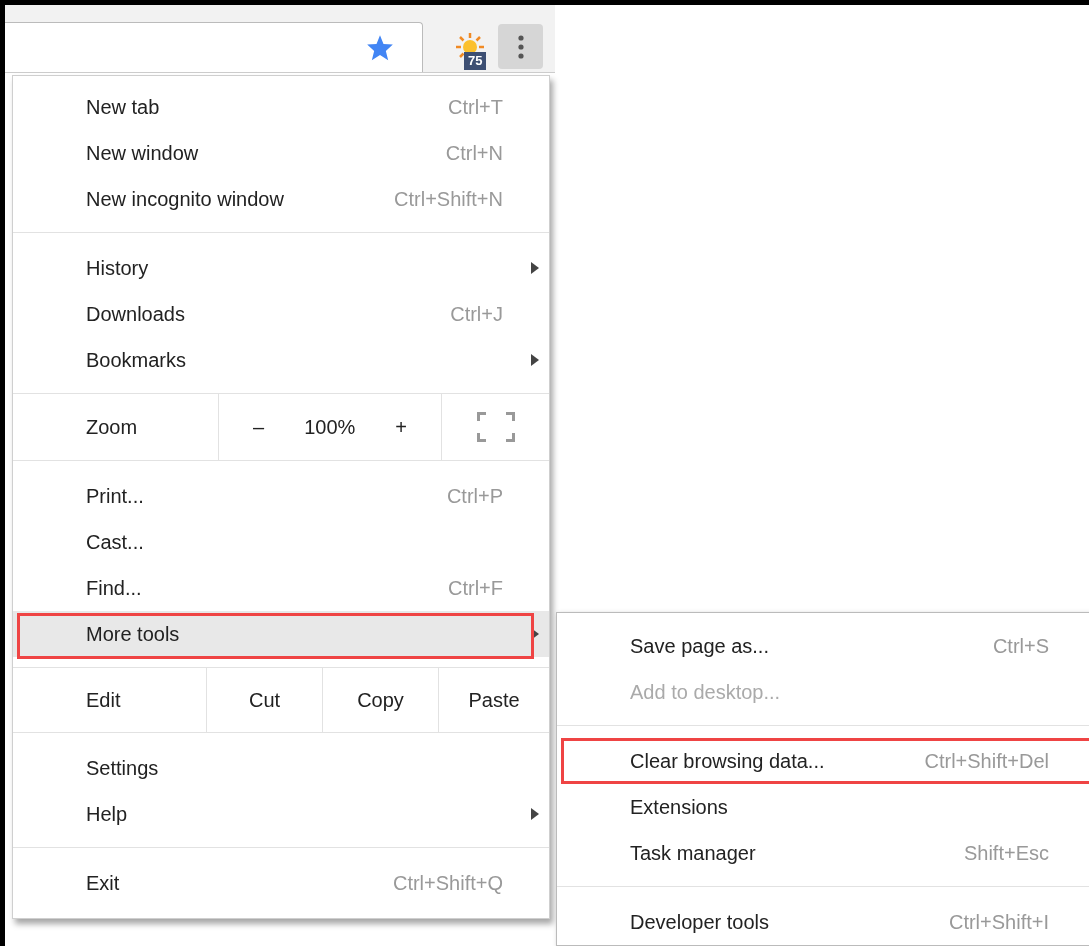  I want to click on menu-item: New tab Ctrl+T, so click(281, 107).